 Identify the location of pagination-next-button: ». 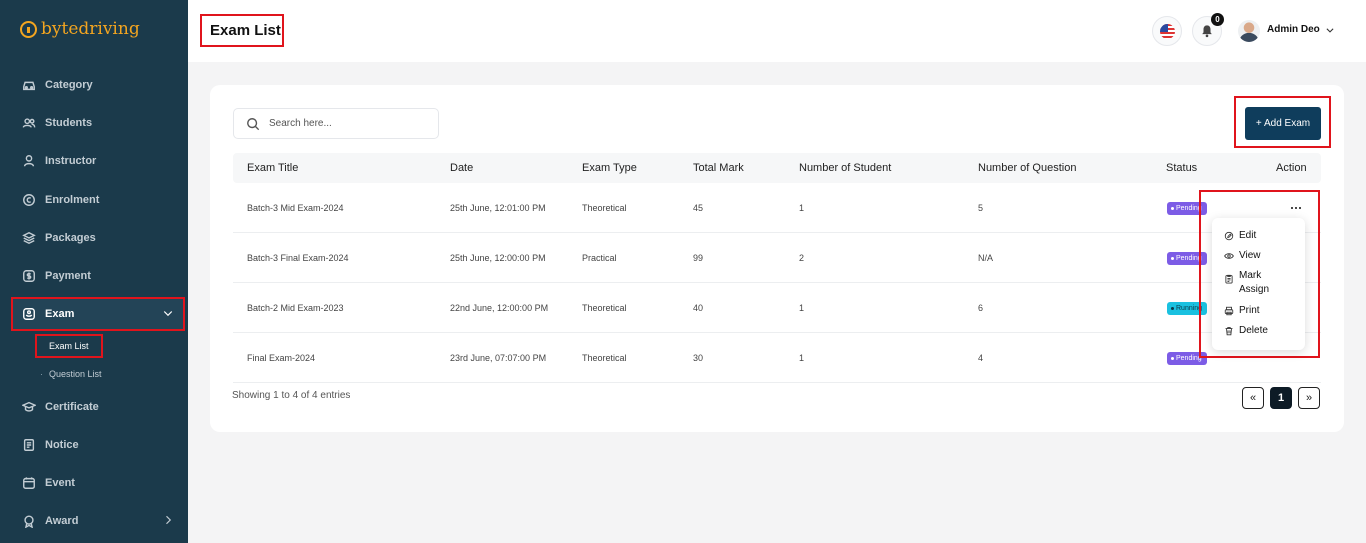
(1309, 398).